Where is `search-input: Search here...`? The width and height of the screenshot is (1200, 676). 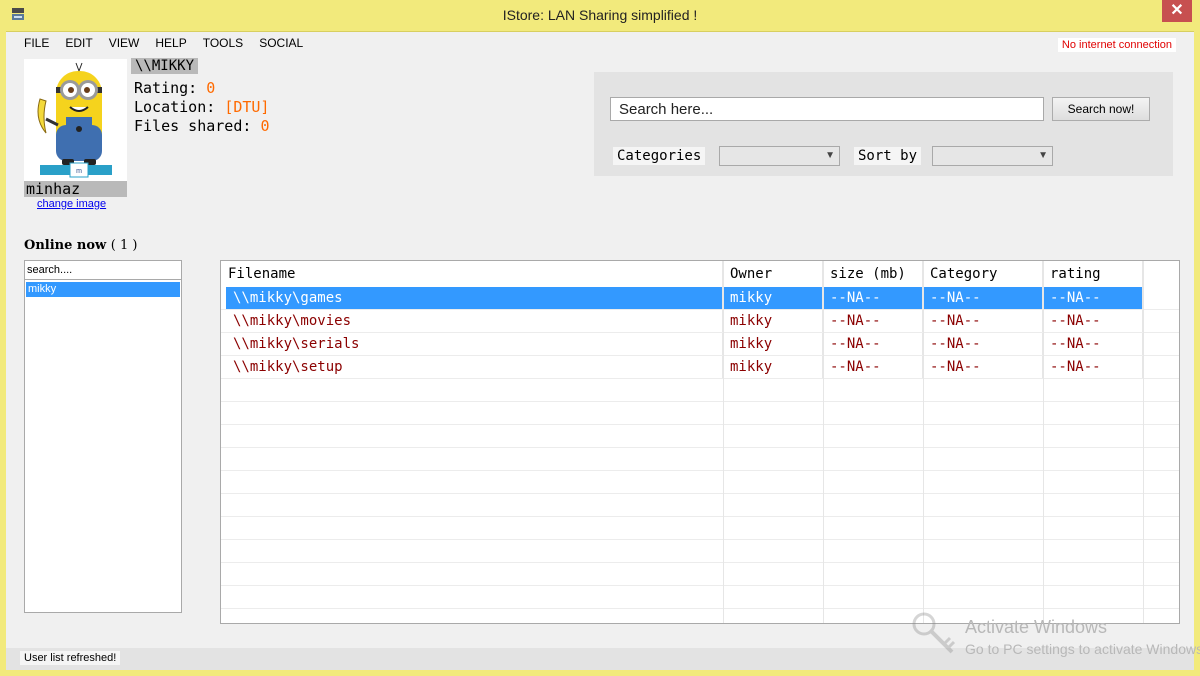 search-input: Search here... is located at coordinates (827, 109).